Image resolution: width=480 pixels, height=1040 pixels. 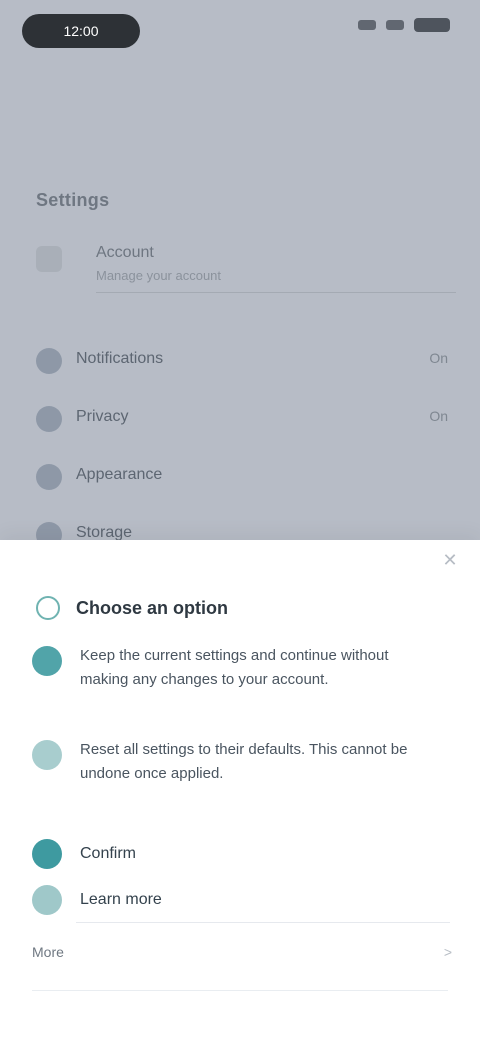 What do you see at coordinates (104, 532) in the screenshot?
I see `list-item-label: Storage` at bounding box center [104, 532].